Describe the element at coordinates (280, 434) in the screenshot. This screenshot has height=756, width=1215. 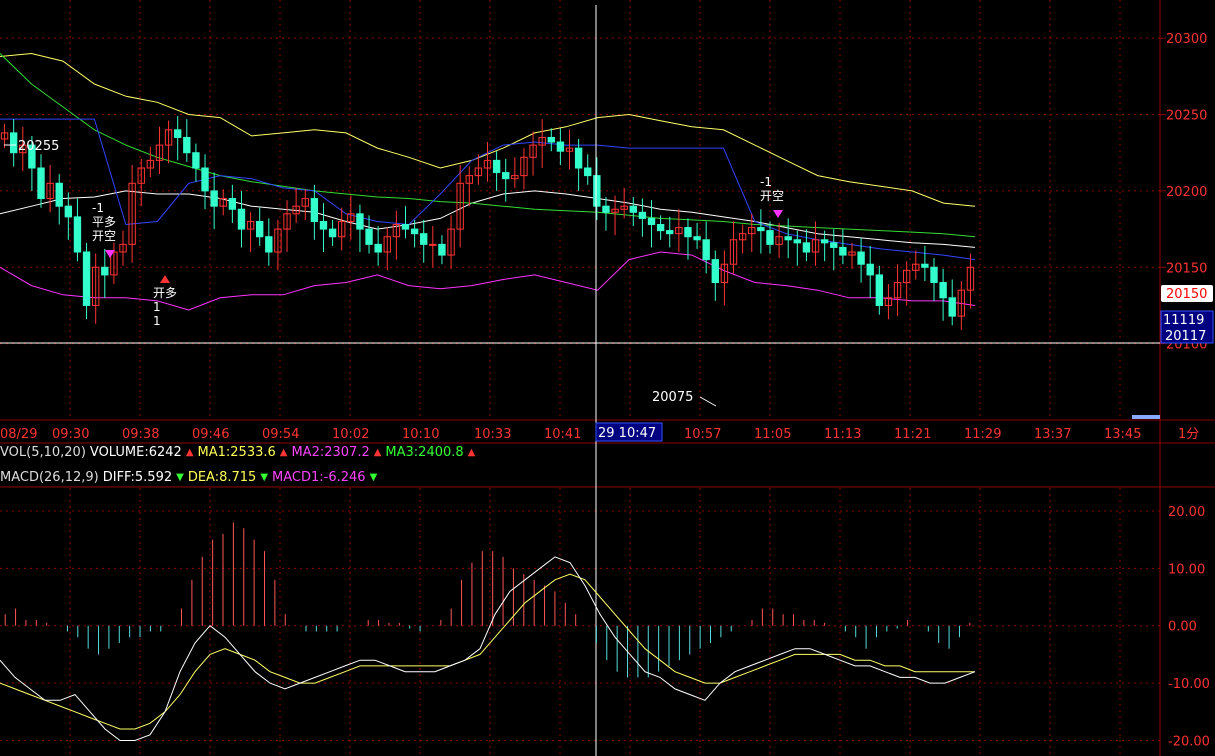
I see `x-tick-label: 09:54` at that location.